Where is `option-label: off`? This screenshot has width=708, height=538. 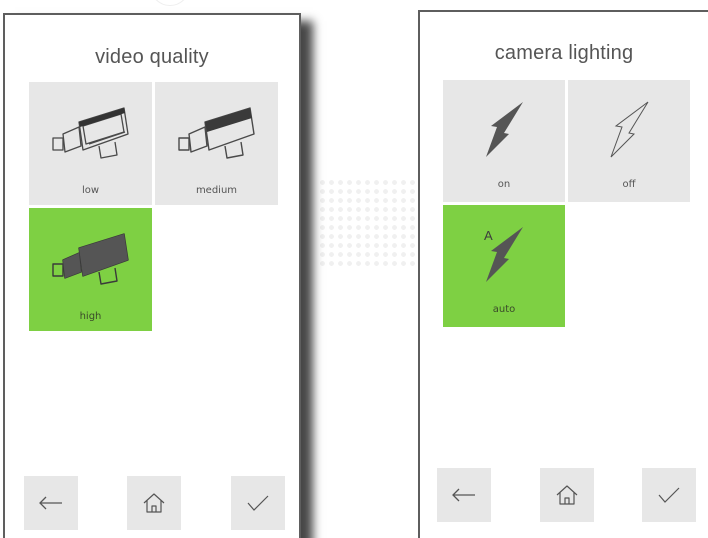 option-label: off is located at coordinates (629, 184).